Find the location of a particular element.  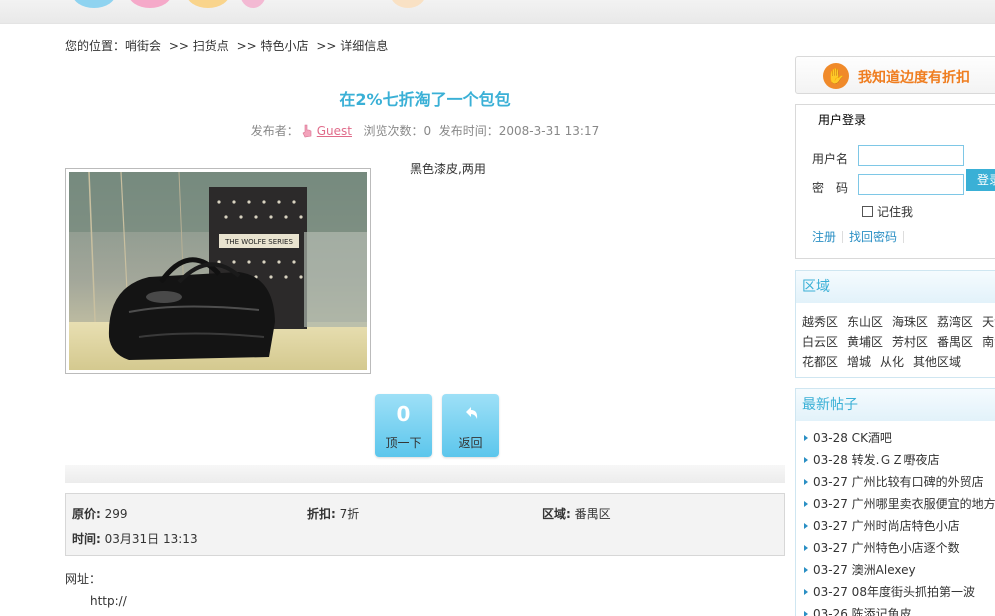

price-label: 原价: is located at coordinates (86, 514).